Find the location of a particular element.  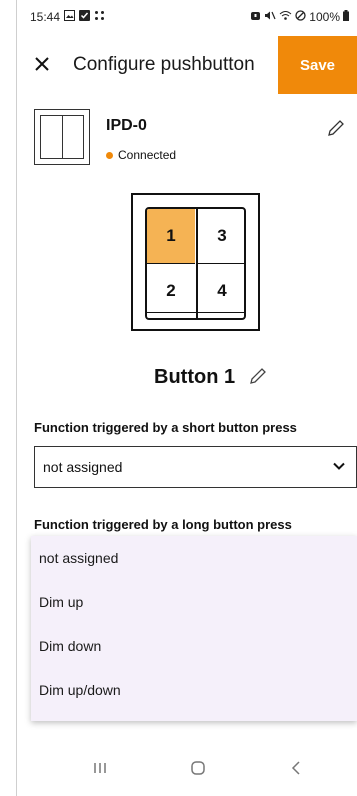

battery-percent: 100% is located at coordinates (324, 17).